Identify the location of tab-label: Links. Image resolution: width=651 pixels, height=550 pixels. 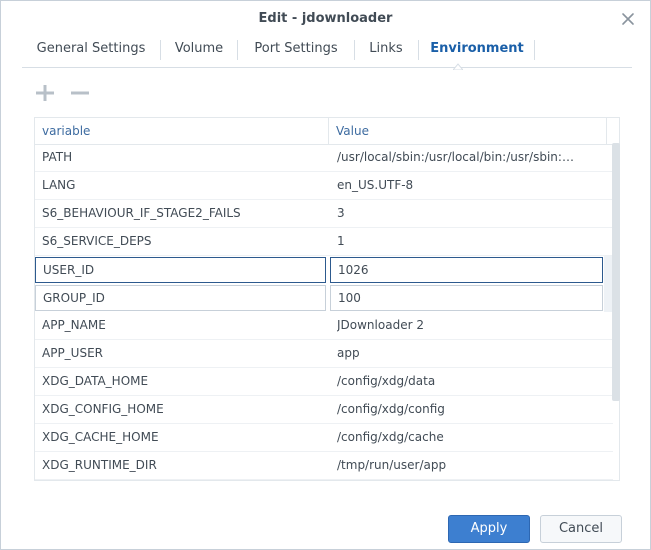
(386, 48).